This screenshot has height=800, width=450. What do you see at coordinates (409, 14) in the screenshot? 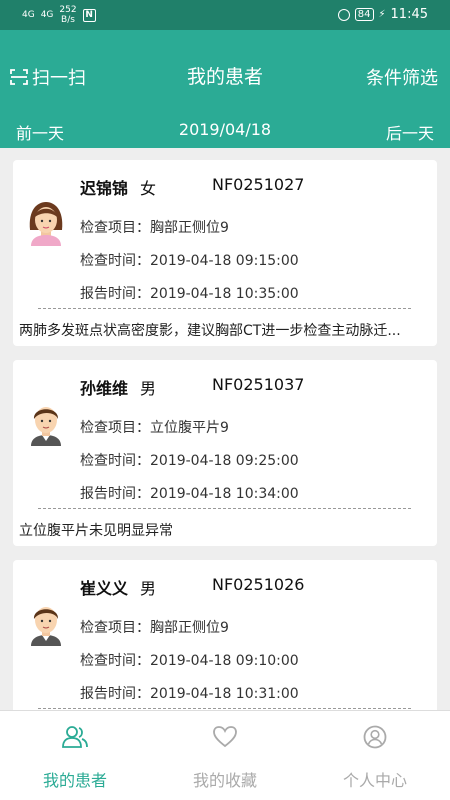
I see `clock: 11:45` at bounding box center [409, 14].